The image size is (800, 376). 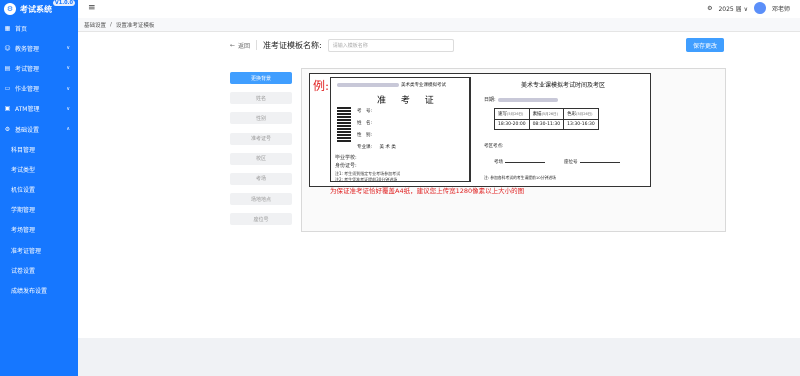 What do you see at coordinates (21, 29) in the screenshot?
I see `sidebar-item-label: 首页` at bounding box center [21, 29].